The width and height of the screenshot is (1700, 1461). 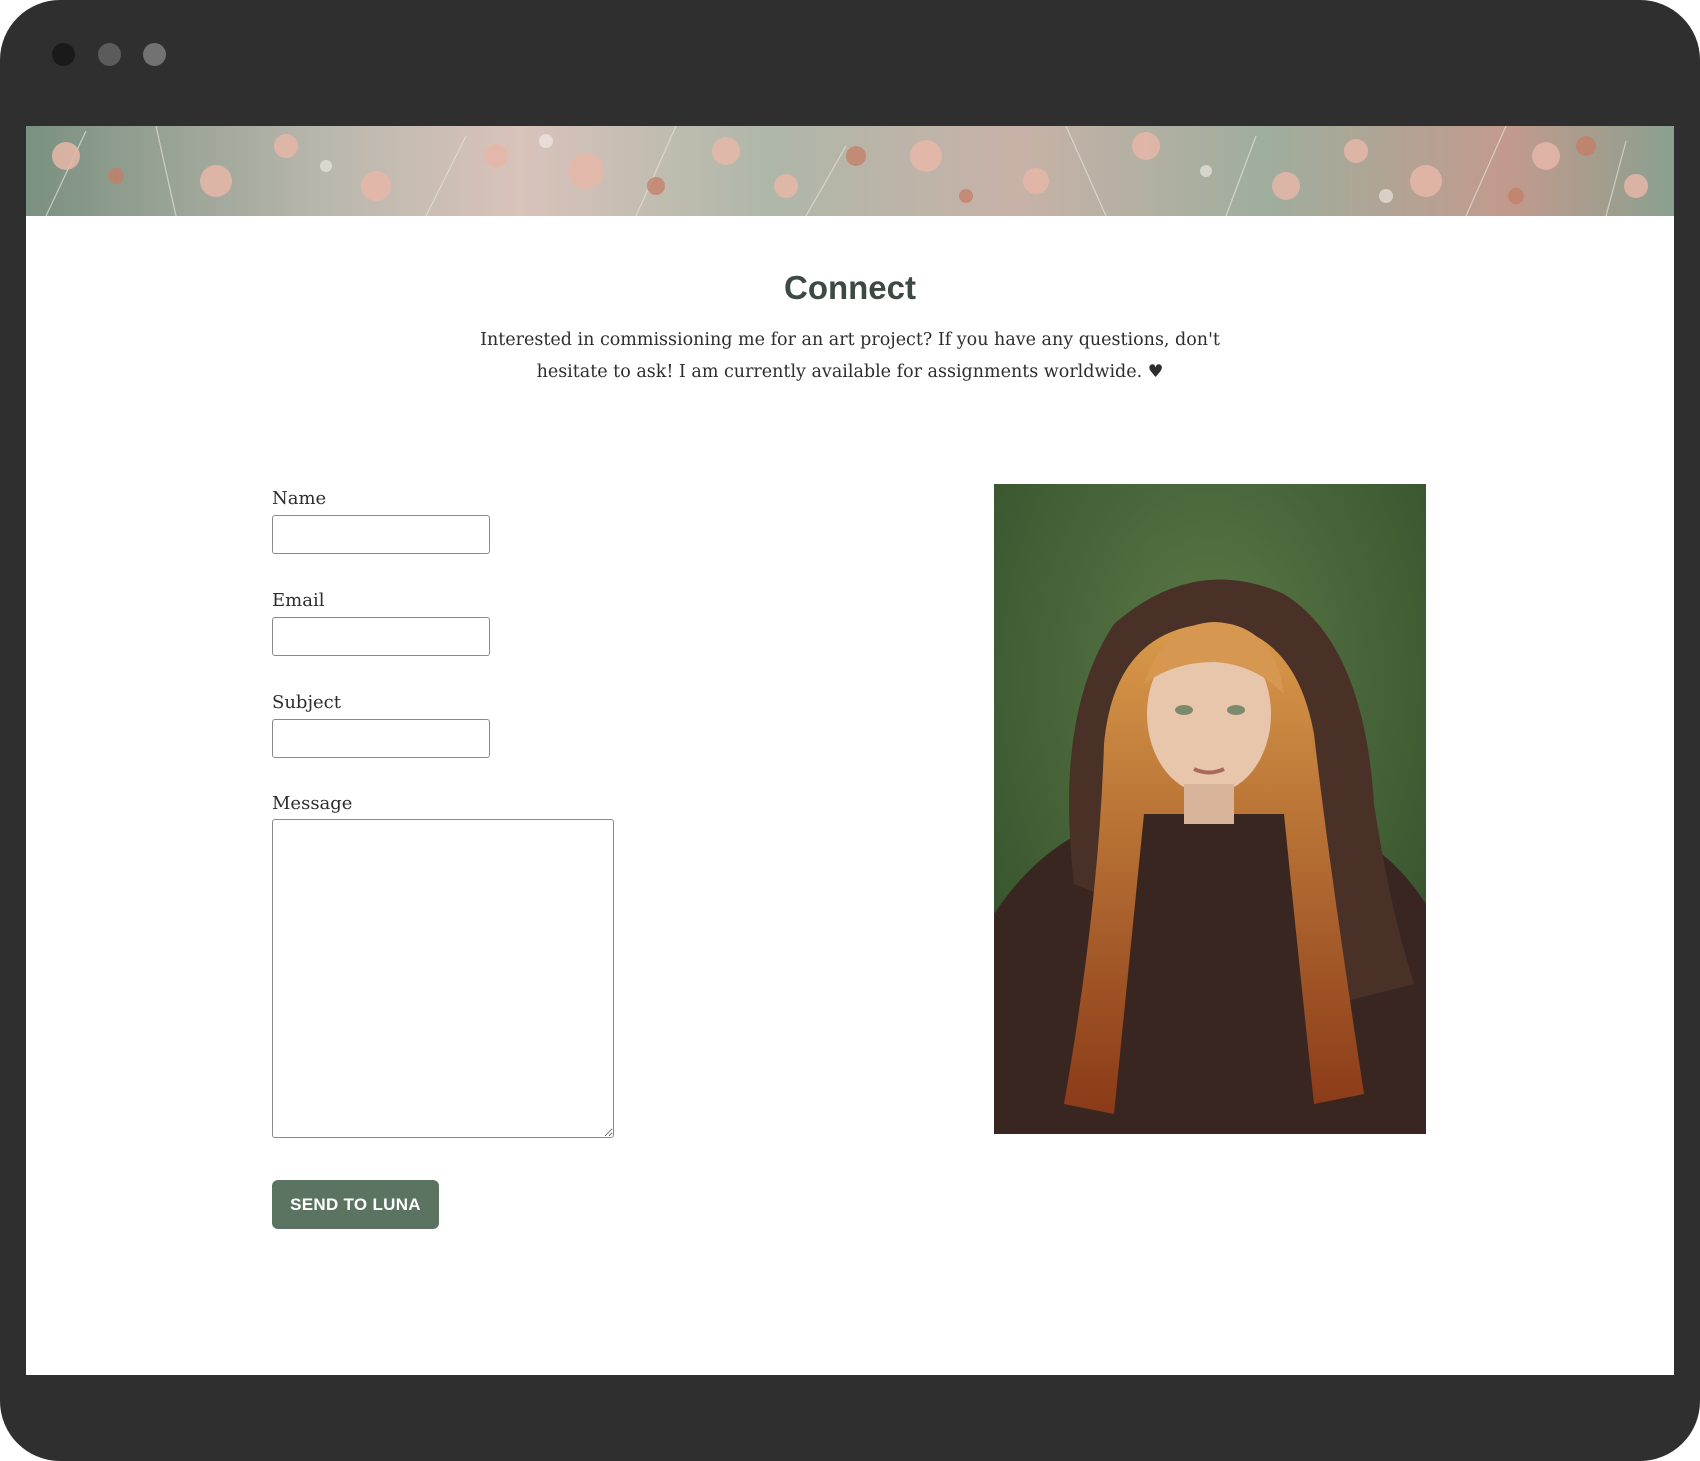 What do you see at coordinates (381, 534) in the screenshot?
I see `name-input` at bounding box center [381, 534].